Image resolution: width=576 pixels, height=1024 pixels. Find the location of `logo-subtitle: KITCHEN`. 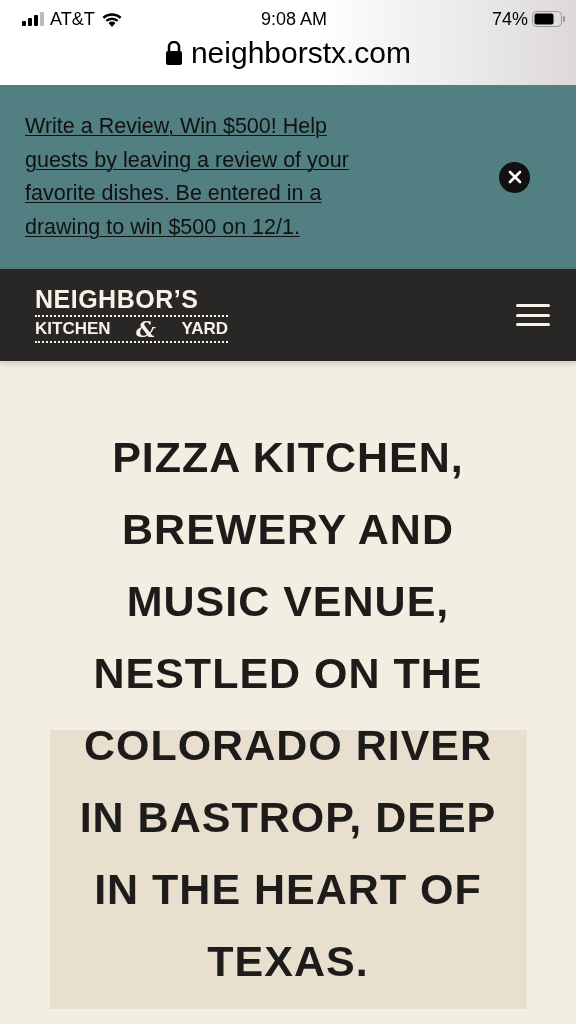

logo-subtitle: KITCHEN is located at coordinates (73, 329).